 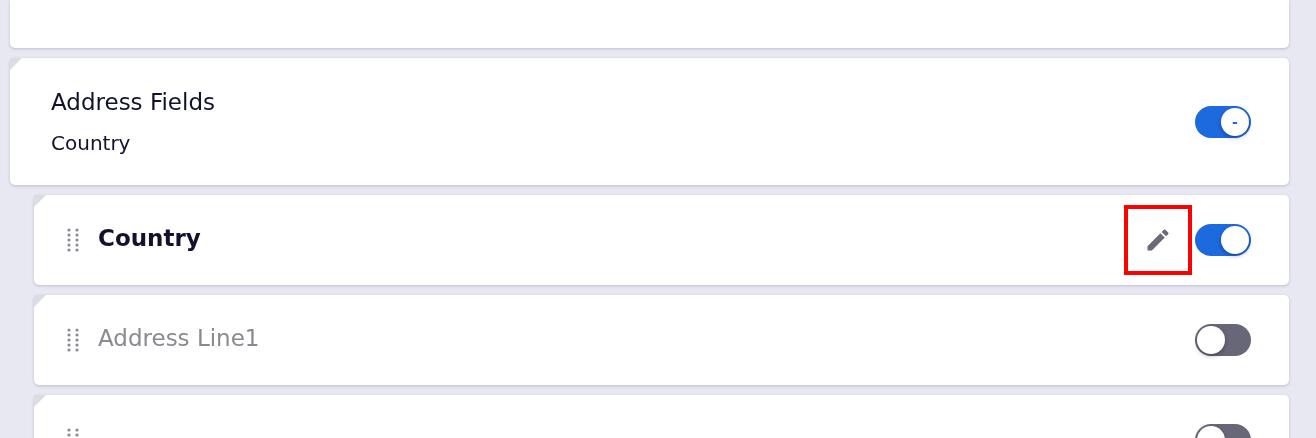 I want to click on field-label: Address Line1, so click(x=179, y=338).